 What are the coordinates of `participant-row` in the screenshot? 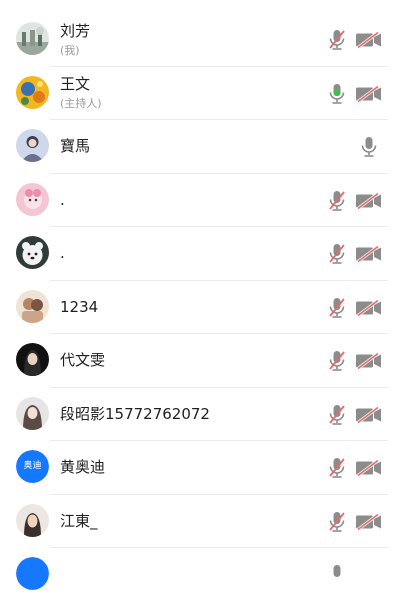 It's located at (200, 575).